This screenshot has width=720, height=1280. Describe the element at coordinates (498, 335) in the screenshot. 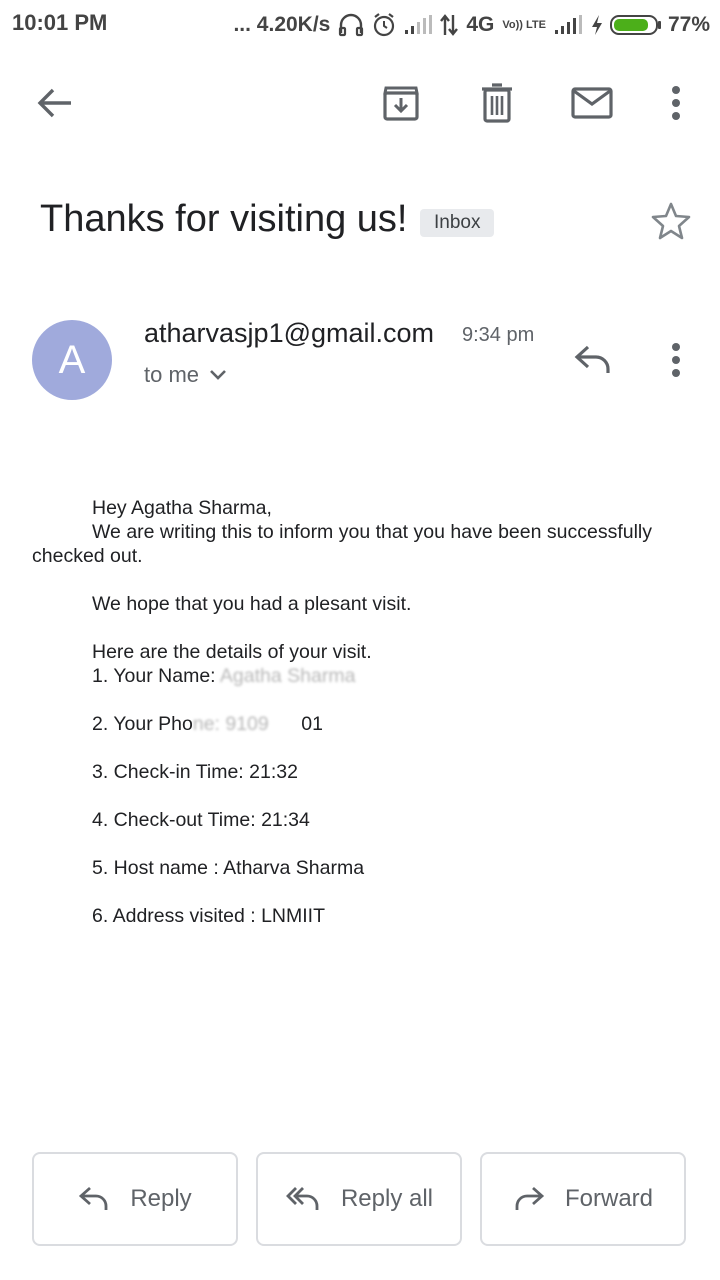

I see `email-time: 9:34 pm` at that location.